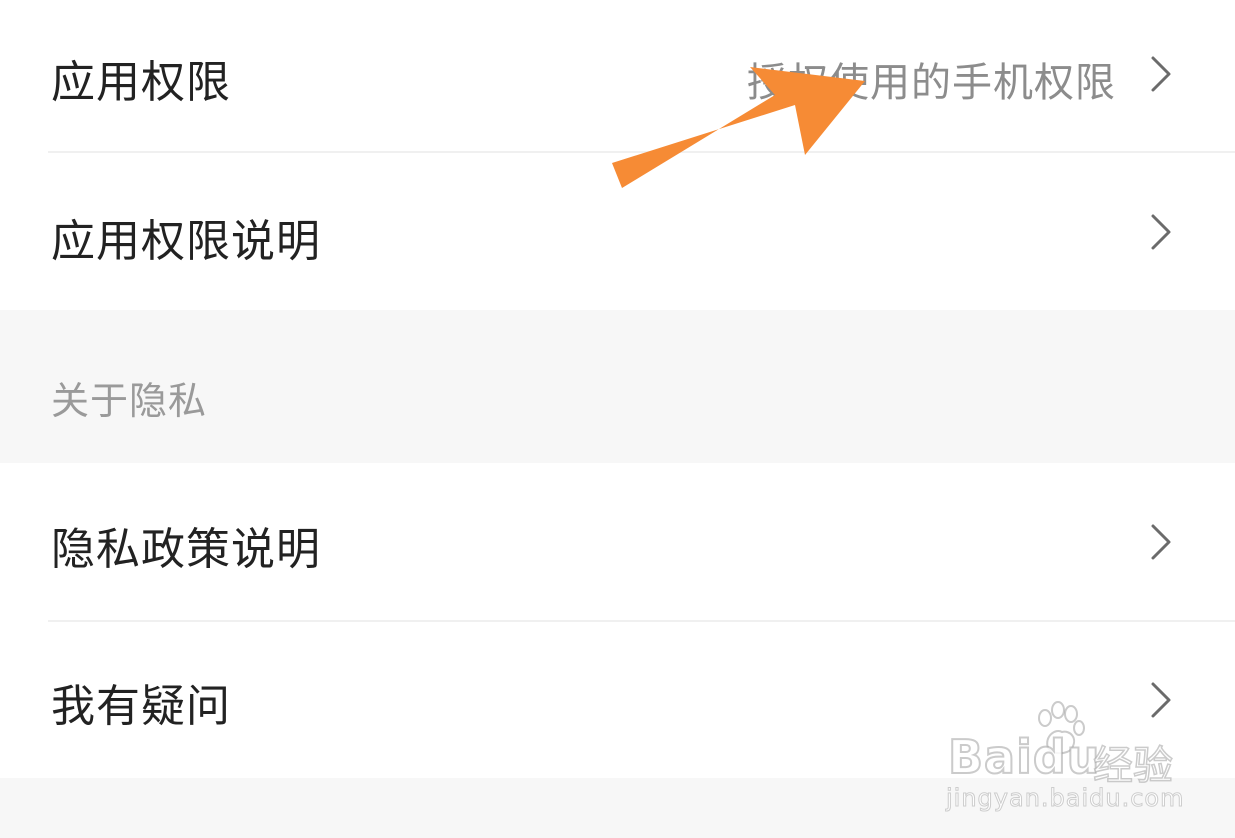 This screenshot has width=1235, height=838. I want to click on app-permissions-info-label: 应用权限说明, so click(186, 241).